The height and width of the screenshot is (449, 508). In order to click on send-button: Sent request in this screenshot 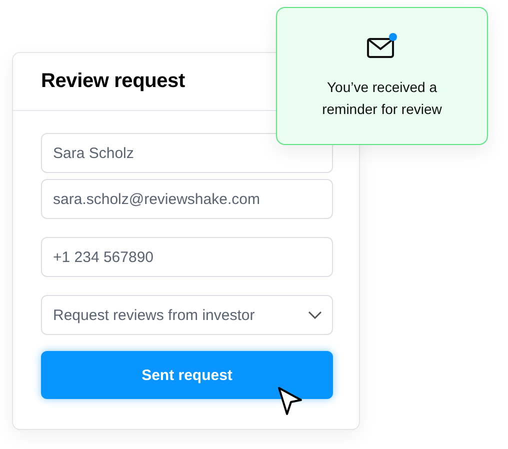, I will do `click(187, 375)`.